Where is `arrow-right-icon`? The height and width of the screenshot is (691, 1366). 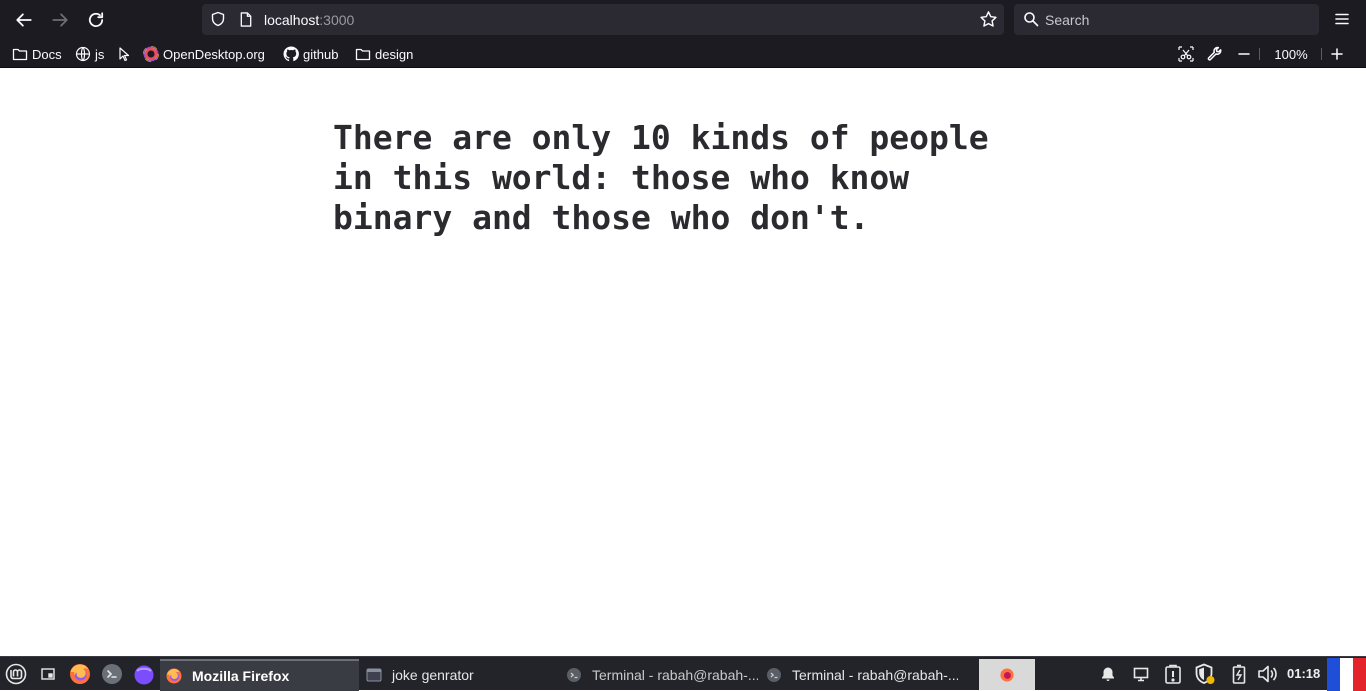 arrow-right-icon is located at coordinates (60, 20).